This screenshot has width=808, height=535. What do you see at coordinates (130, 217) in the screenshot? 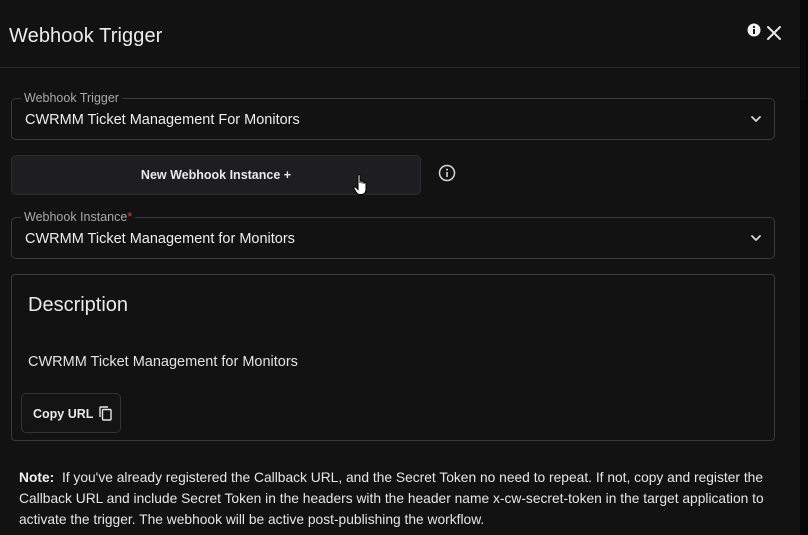
I see `required-asterisk: *` at bounding box center [130, 217].